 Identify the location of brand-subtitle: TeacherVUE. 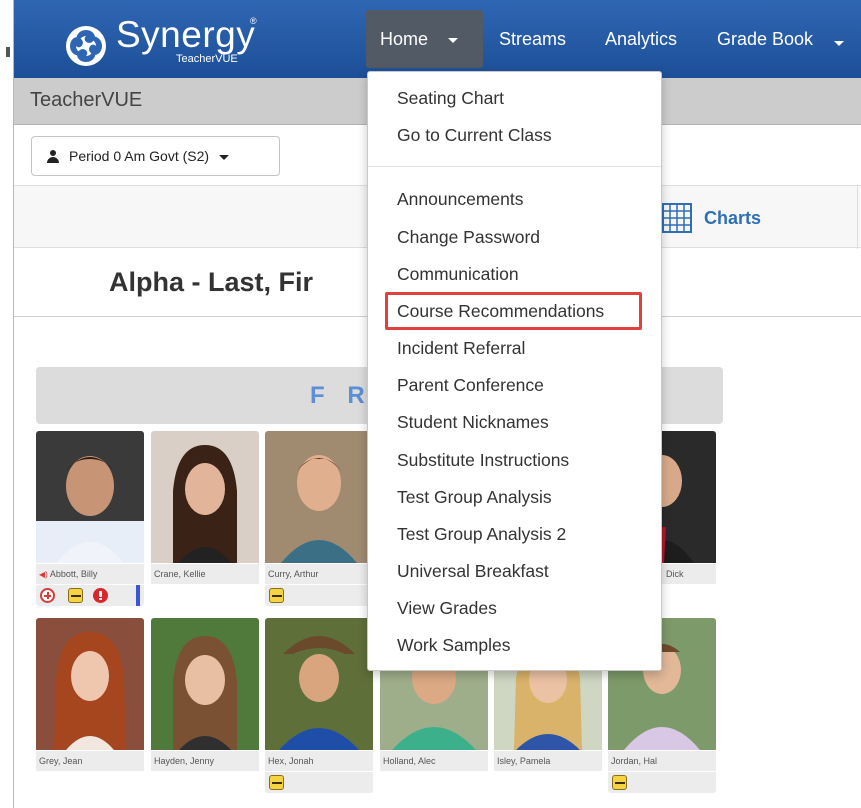
(207, 59).